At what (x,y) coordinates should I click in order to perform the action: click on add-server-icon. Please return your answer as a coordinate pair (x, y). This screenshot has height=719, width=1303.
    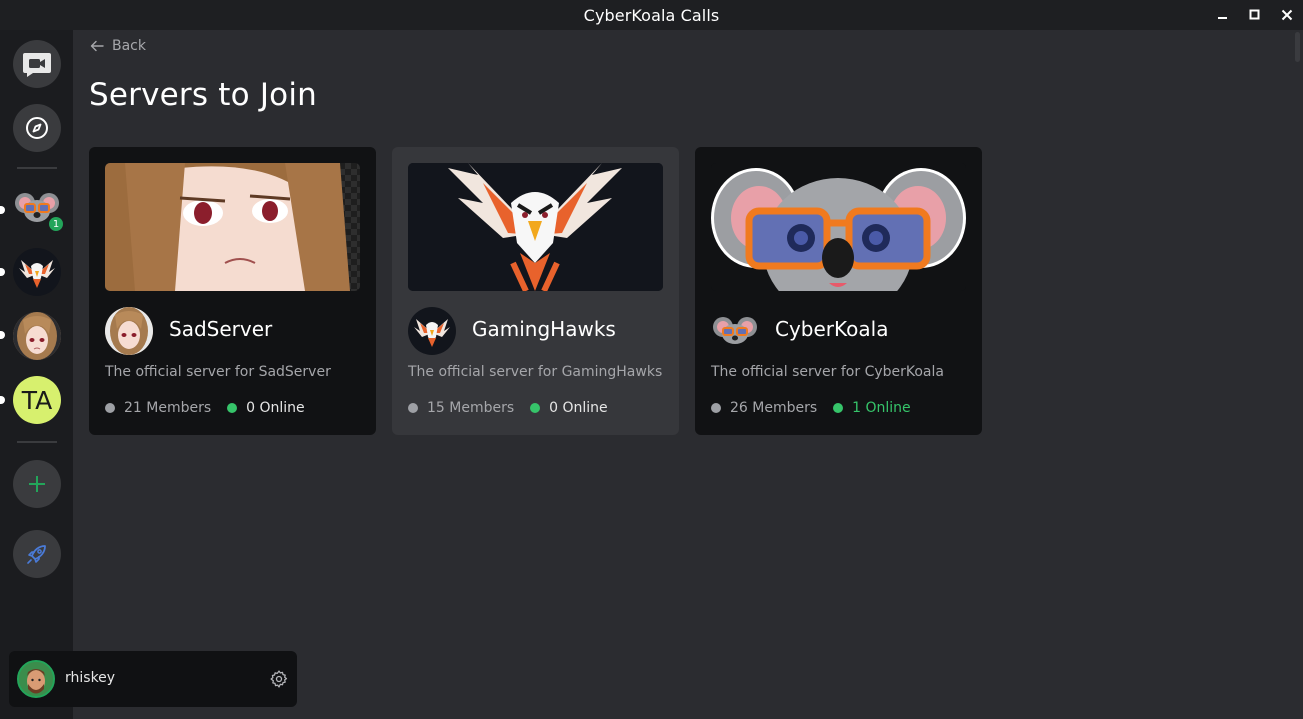
    Looking at the image, I should click on (37, 484).